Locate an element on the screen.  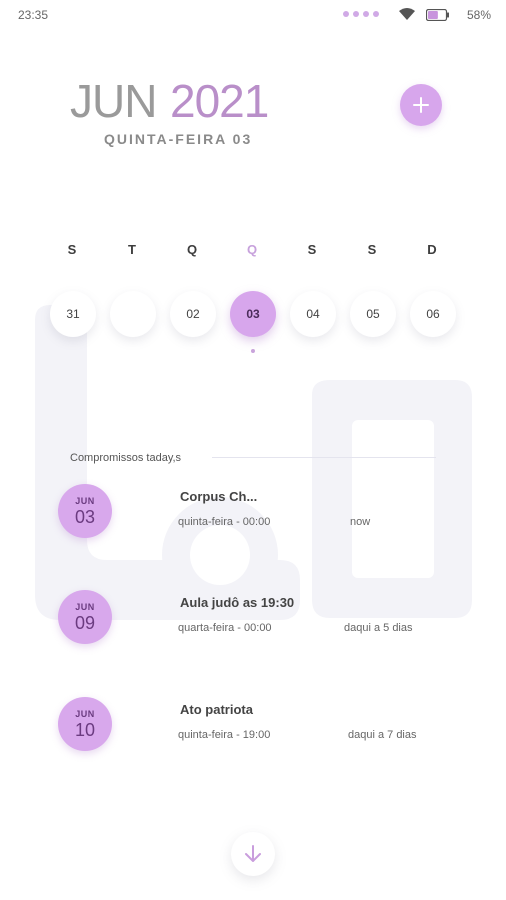
weekday-letter-fri: S is located at coordinates (372, 249).